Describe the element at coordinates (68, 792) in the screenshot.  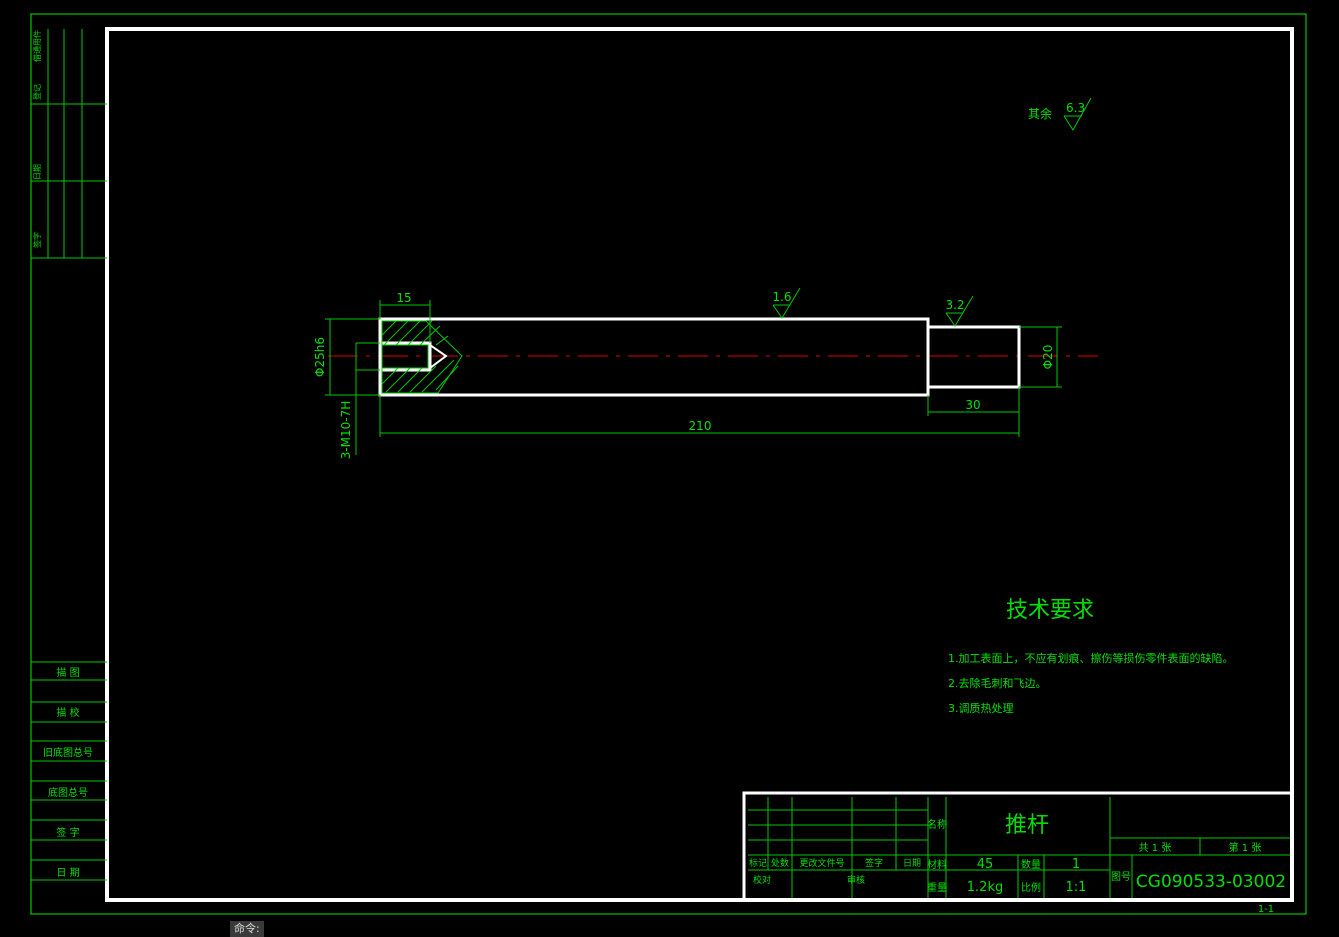
I see `side-label-dituzonghao: 底图总号` at that location.